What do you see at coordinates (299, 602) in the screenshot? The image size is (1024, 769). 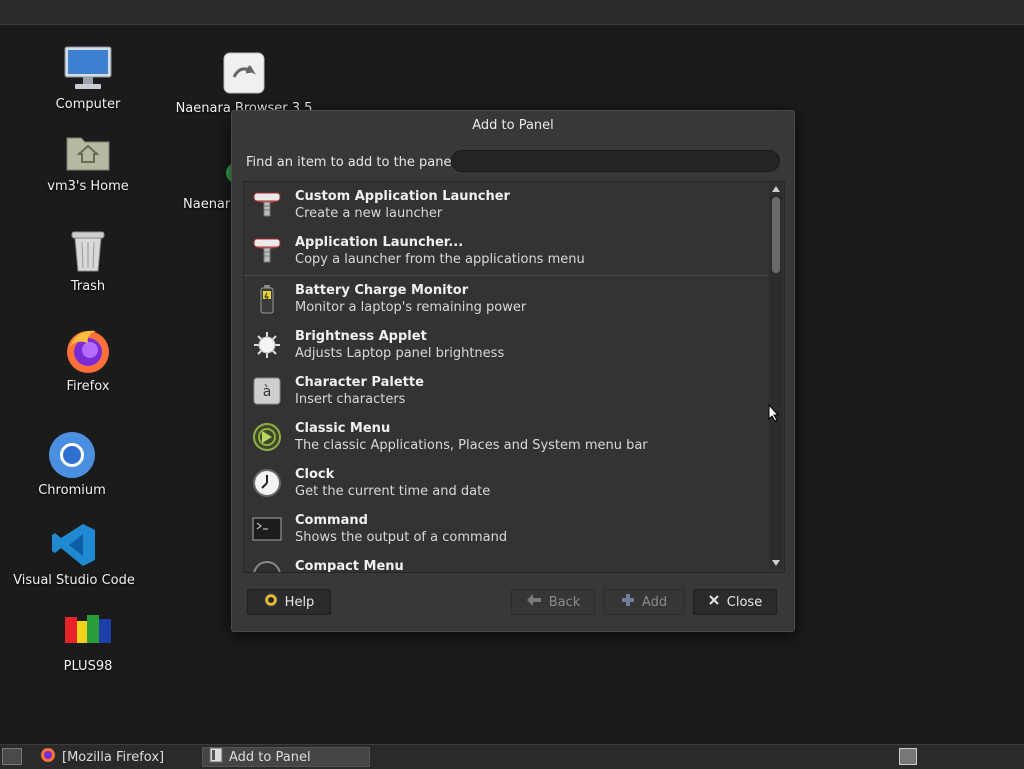 I see `help-button-label: Help` at bounding box center [299, 602].